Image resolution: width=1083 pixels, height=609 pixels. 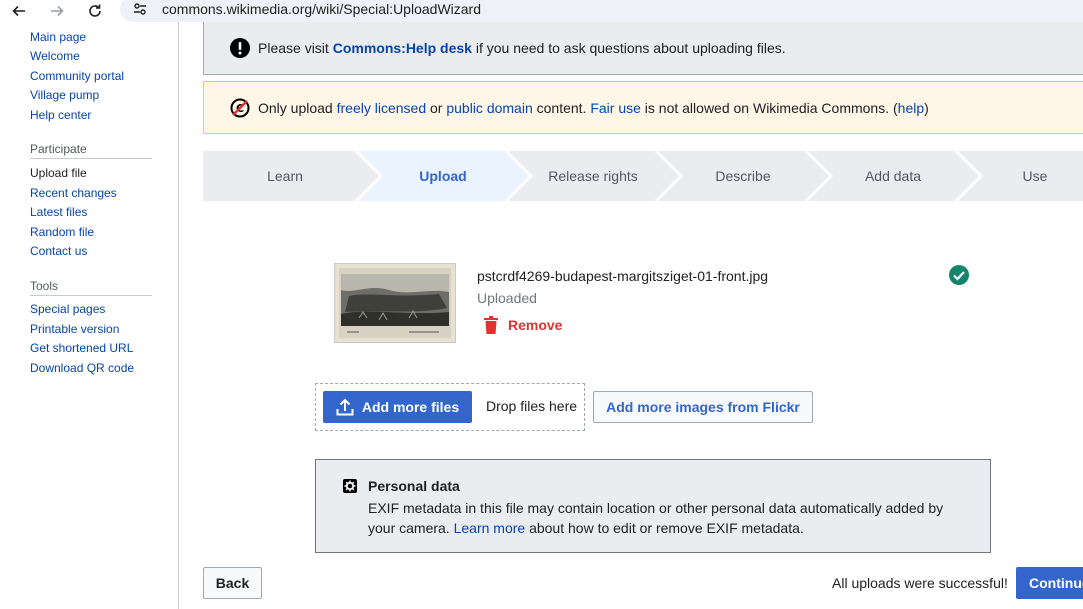 What do you see at coordinates (615, 108) in the screenshot?
I see `fair-use-link: Fair use` at bounding box center [615, 108].